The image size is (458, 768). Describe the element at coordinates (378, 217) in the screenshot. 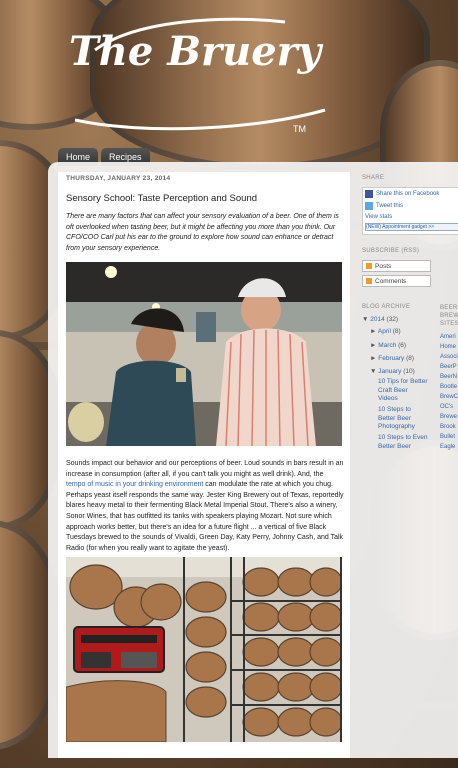

I see `view-stats-link: View stats` at that location.